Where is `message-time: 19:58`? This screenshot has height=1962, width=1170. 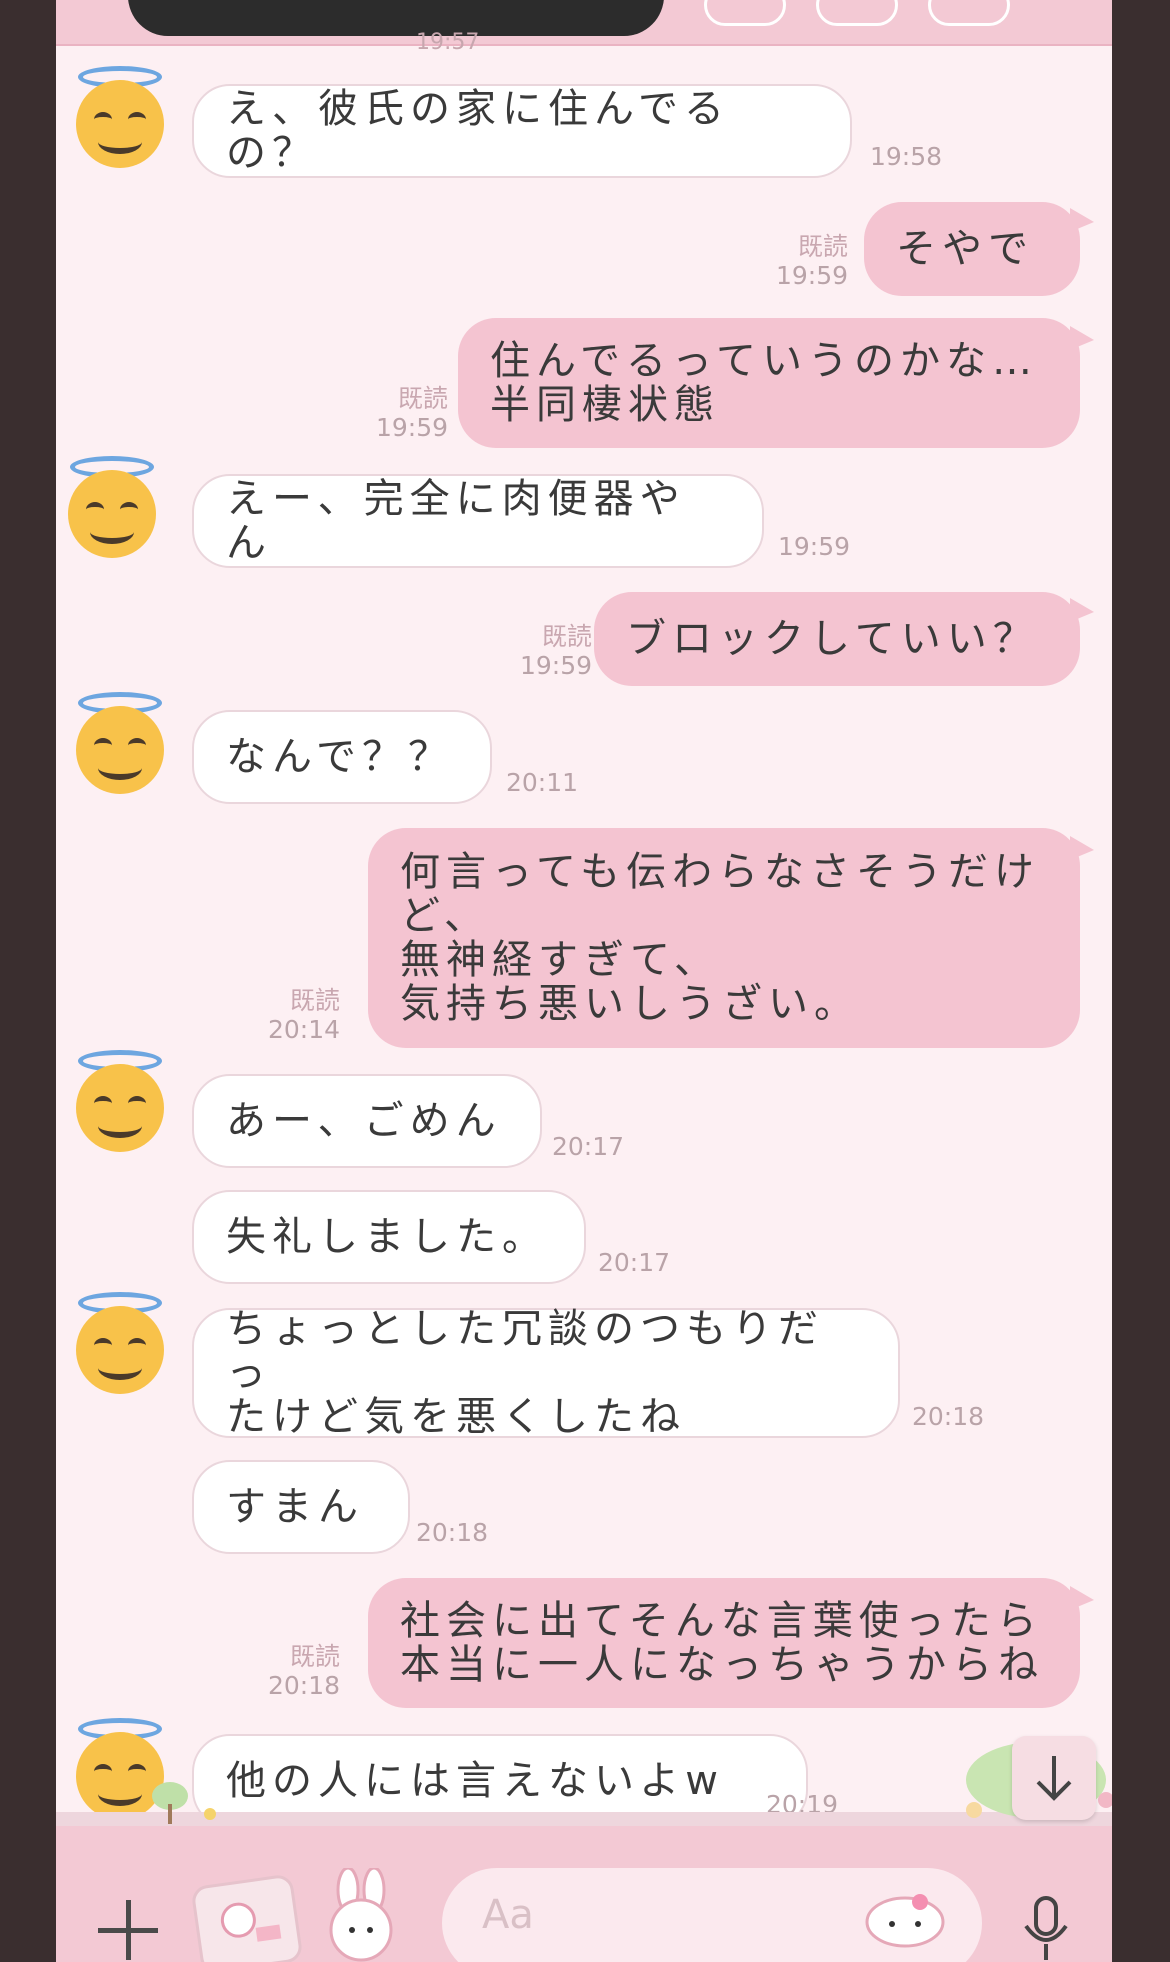 message-time: 19:58 is located at coordinates (906, 156).